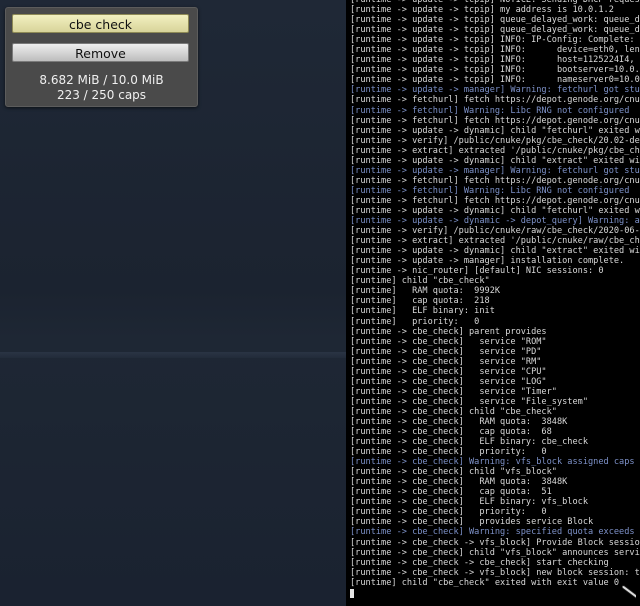  Describe the element at coordinates (446, 351) in the screenshot. I see `log-line: [runtime -> cbe_check] service "PD"` at that location.